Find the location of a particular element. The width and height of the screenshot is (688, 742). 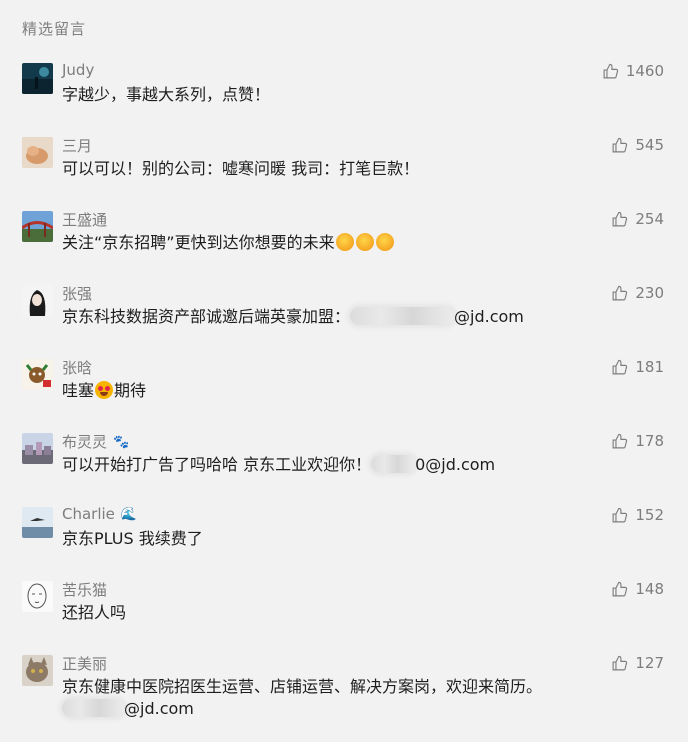

like-button: 1460 is located at coordinates (633, 71).